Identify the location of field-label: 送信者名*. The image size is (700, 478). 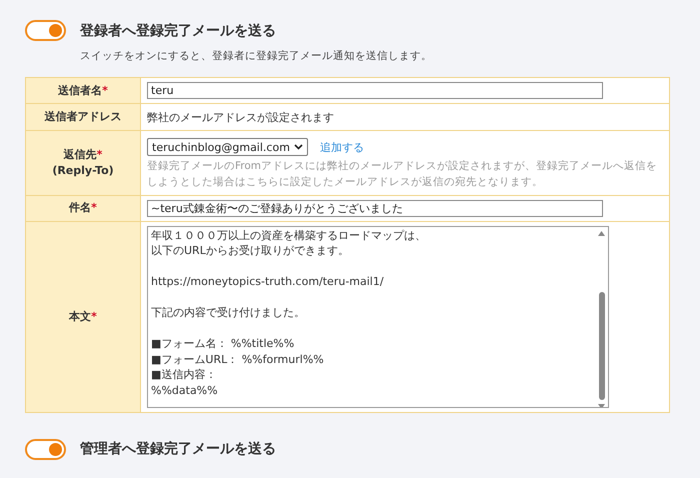
(83, 90).